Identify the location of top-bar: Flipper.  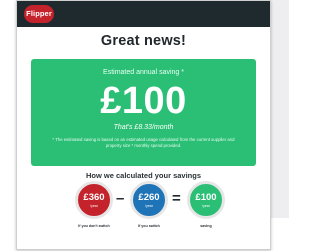
(143, 14).